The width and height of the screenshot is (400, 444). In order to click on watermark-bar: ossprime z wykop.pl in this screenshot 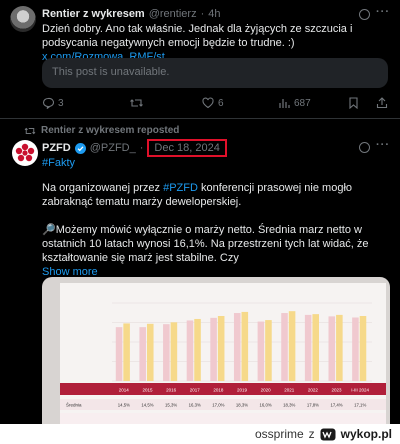, I will do `click(200, 434)`.